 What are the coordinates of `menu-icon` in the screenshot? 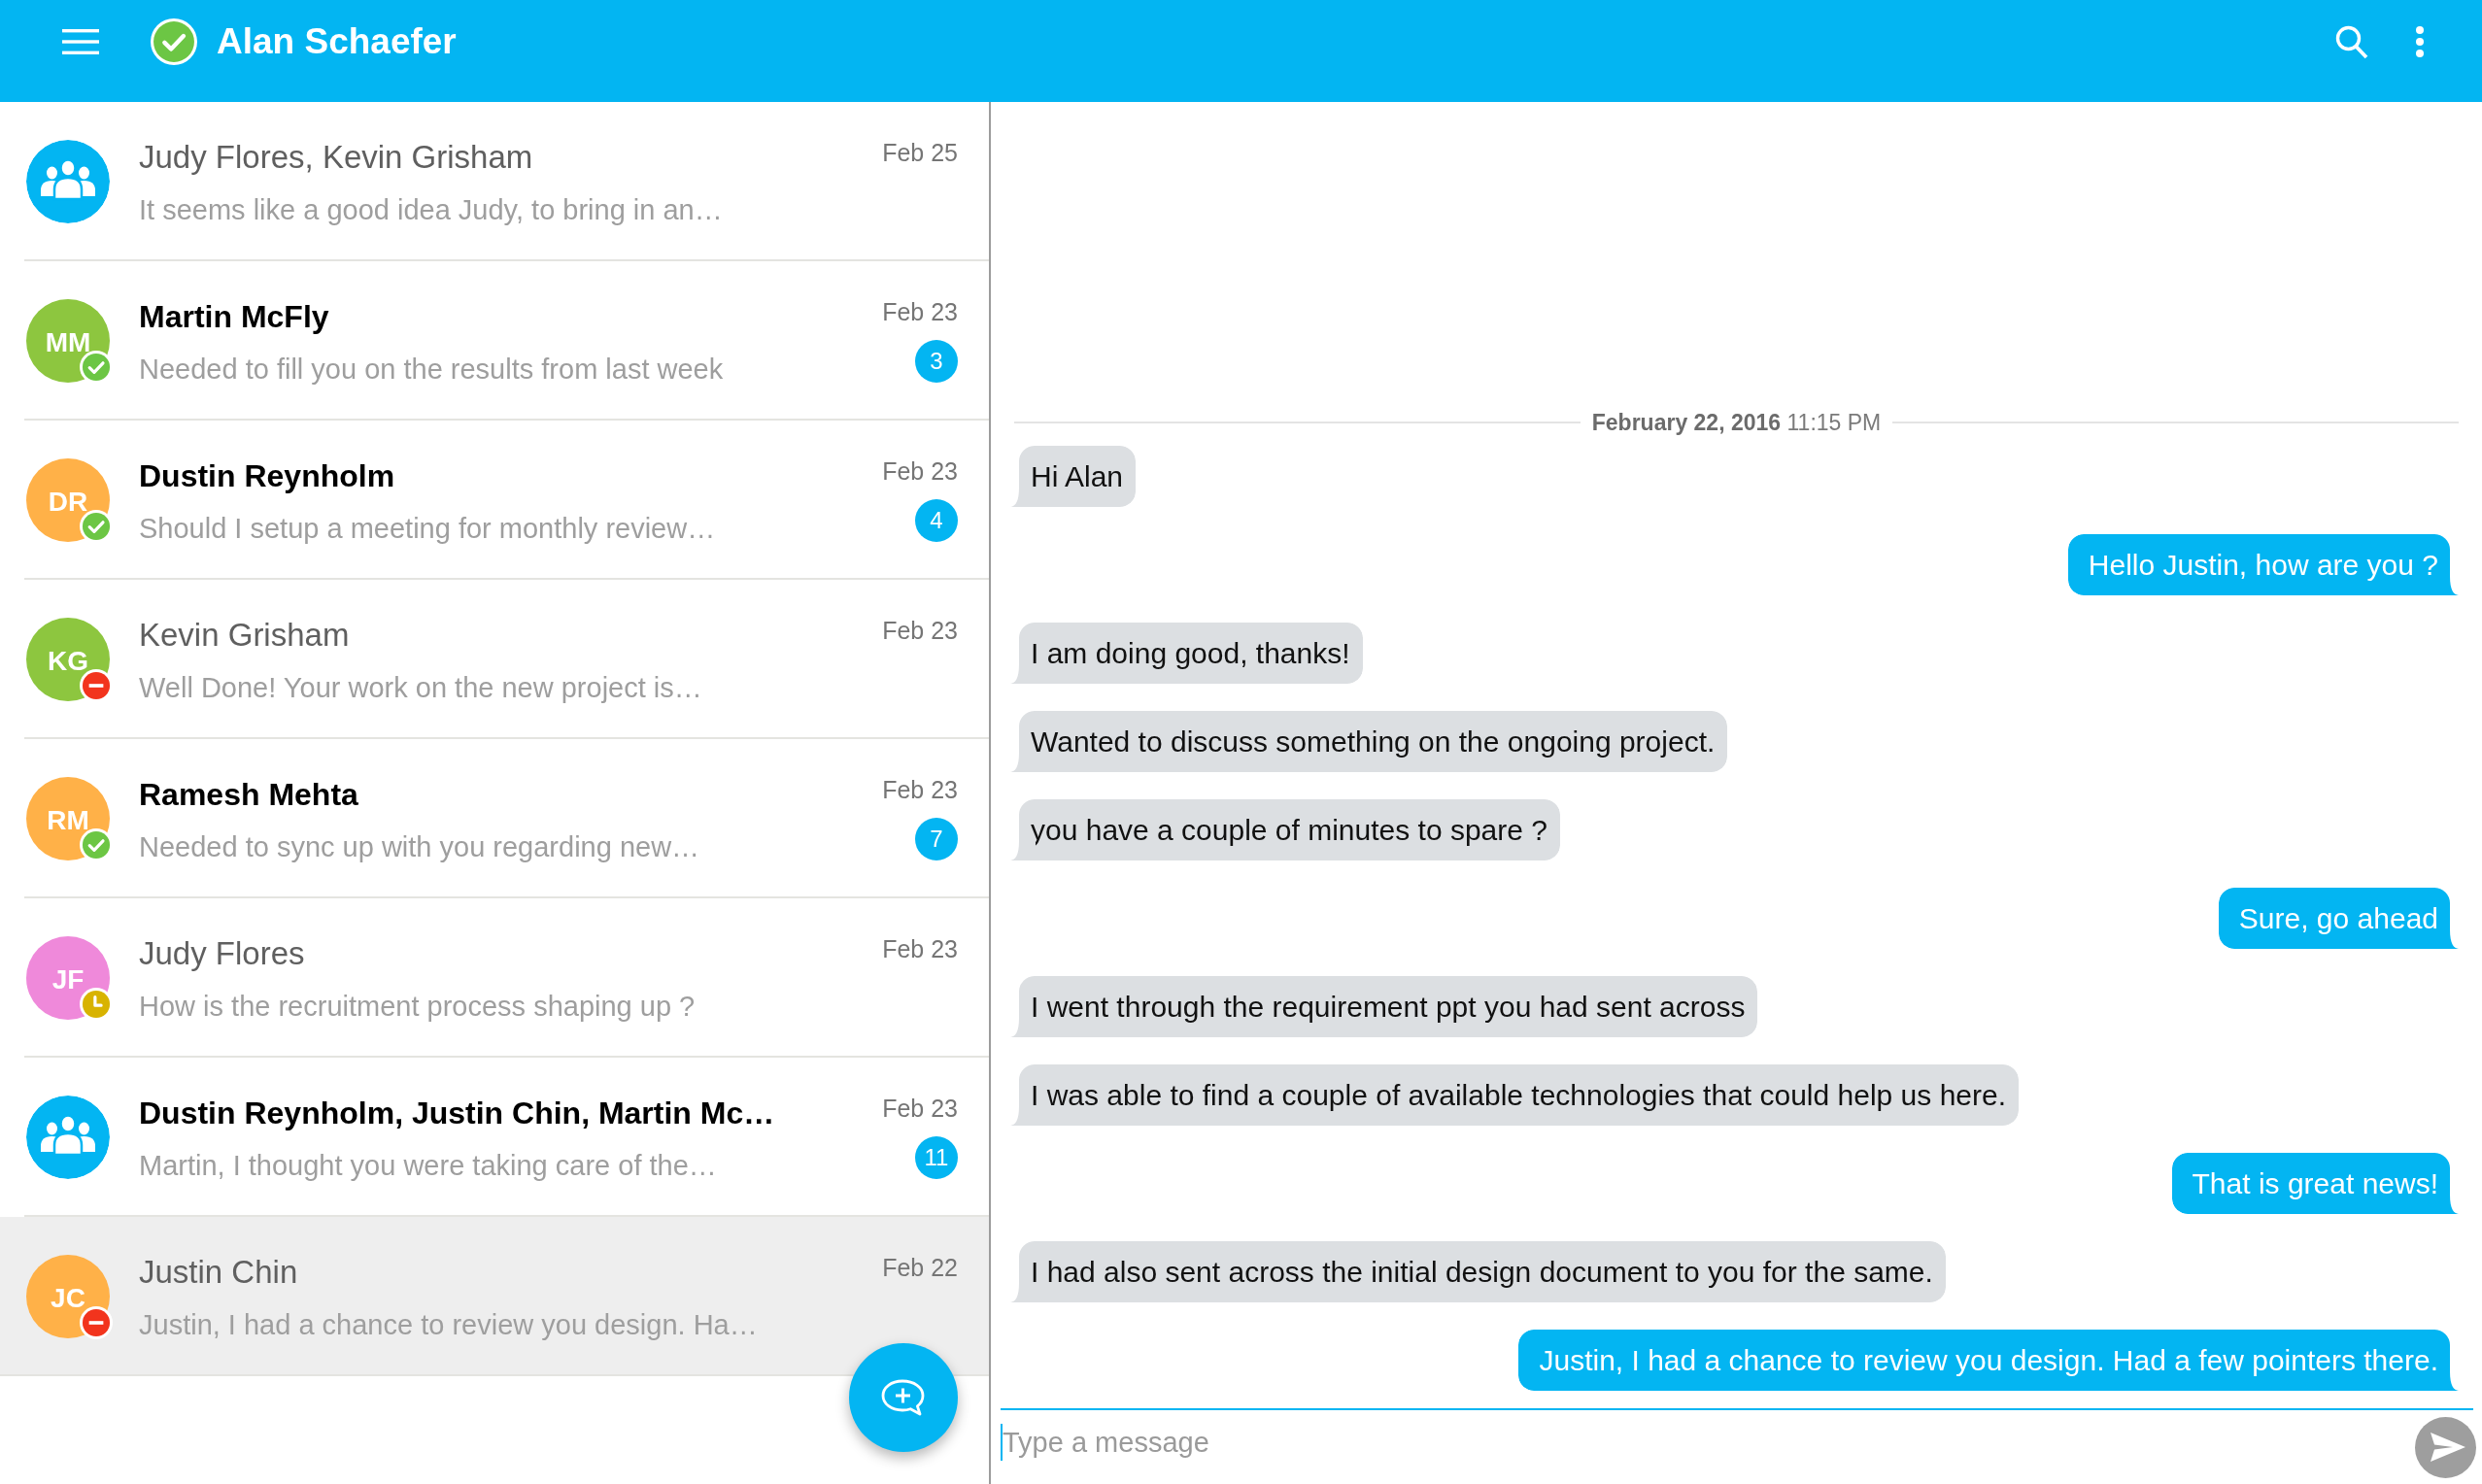 It's located at (80, 41).